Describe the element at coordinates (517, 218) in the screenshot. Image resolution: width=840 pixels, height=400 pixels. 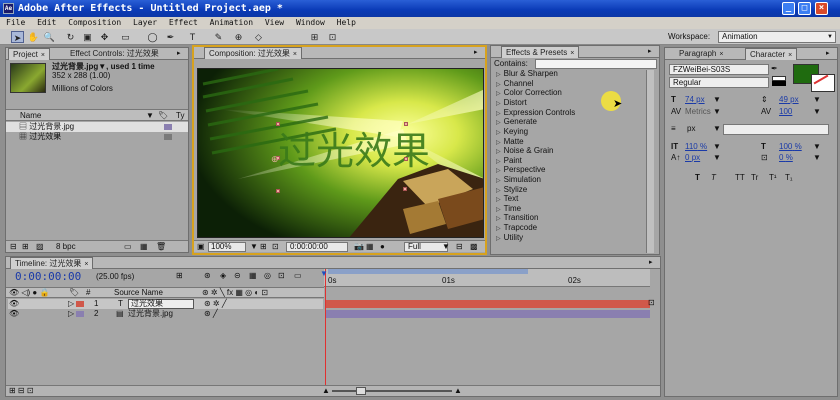
I see `list-item: Transition` at that location.